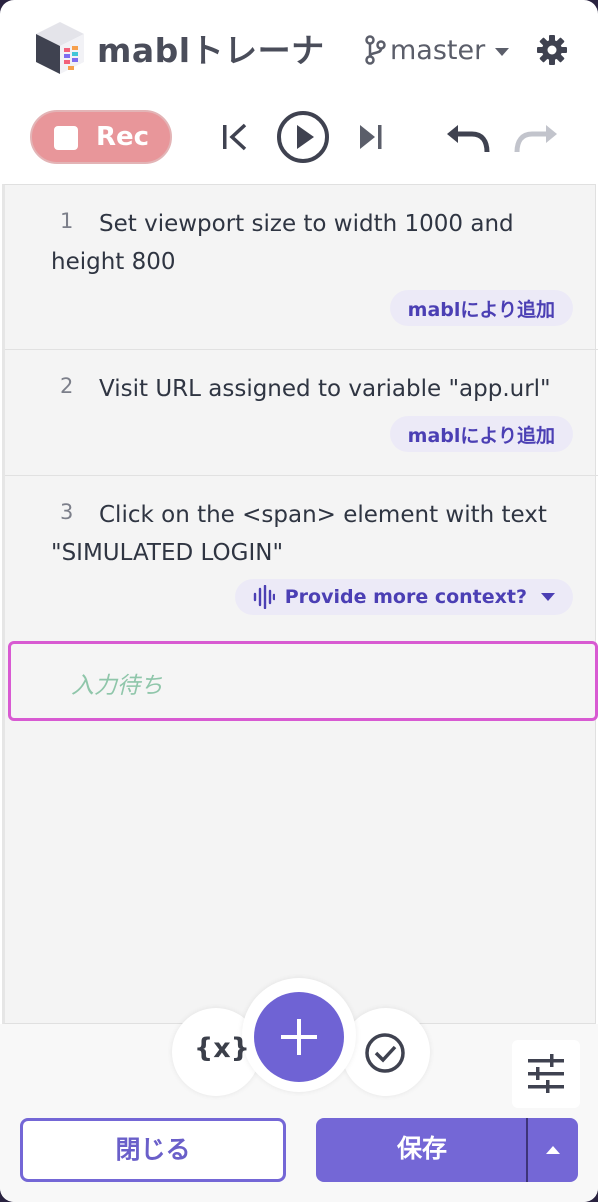 Image resolution: width=598 pixels, height=1202 pixels. I want to click on undo-icon, so click(468, 139).